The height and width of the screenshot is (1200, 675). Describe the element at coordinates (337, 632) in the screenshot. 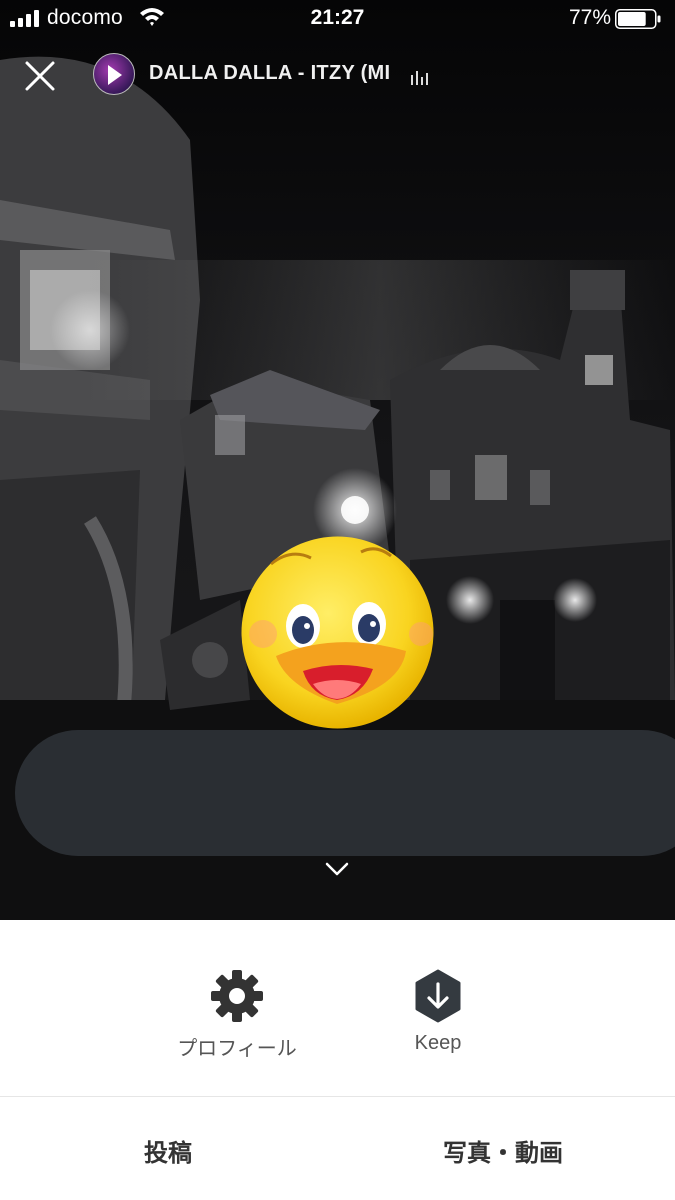

I see `duck-face-sticker` at that location.